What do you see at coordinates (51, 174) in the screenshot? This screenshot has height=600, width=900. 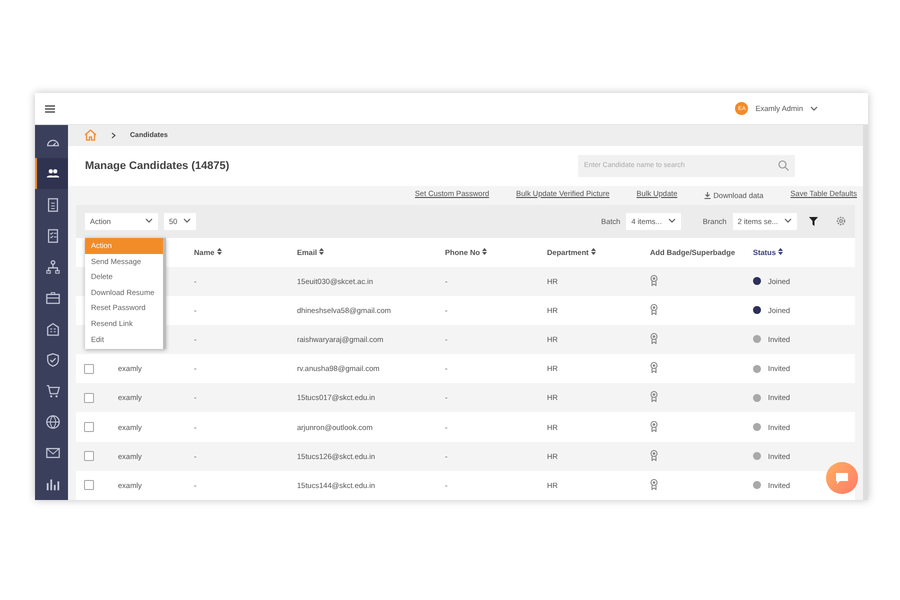 I see `sidebar-item` at bounding box center [51, 174].